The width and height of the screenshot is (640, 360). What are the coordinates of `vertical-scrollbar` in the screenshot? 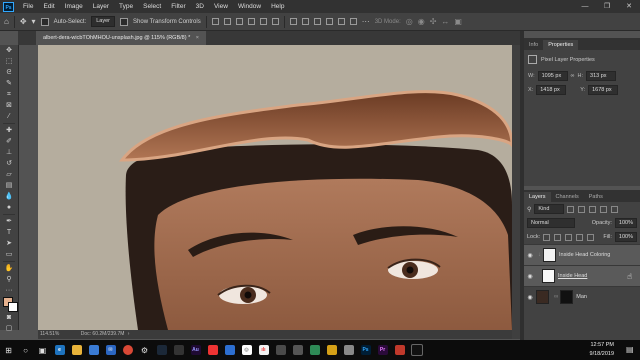 It's located at (516, 192).